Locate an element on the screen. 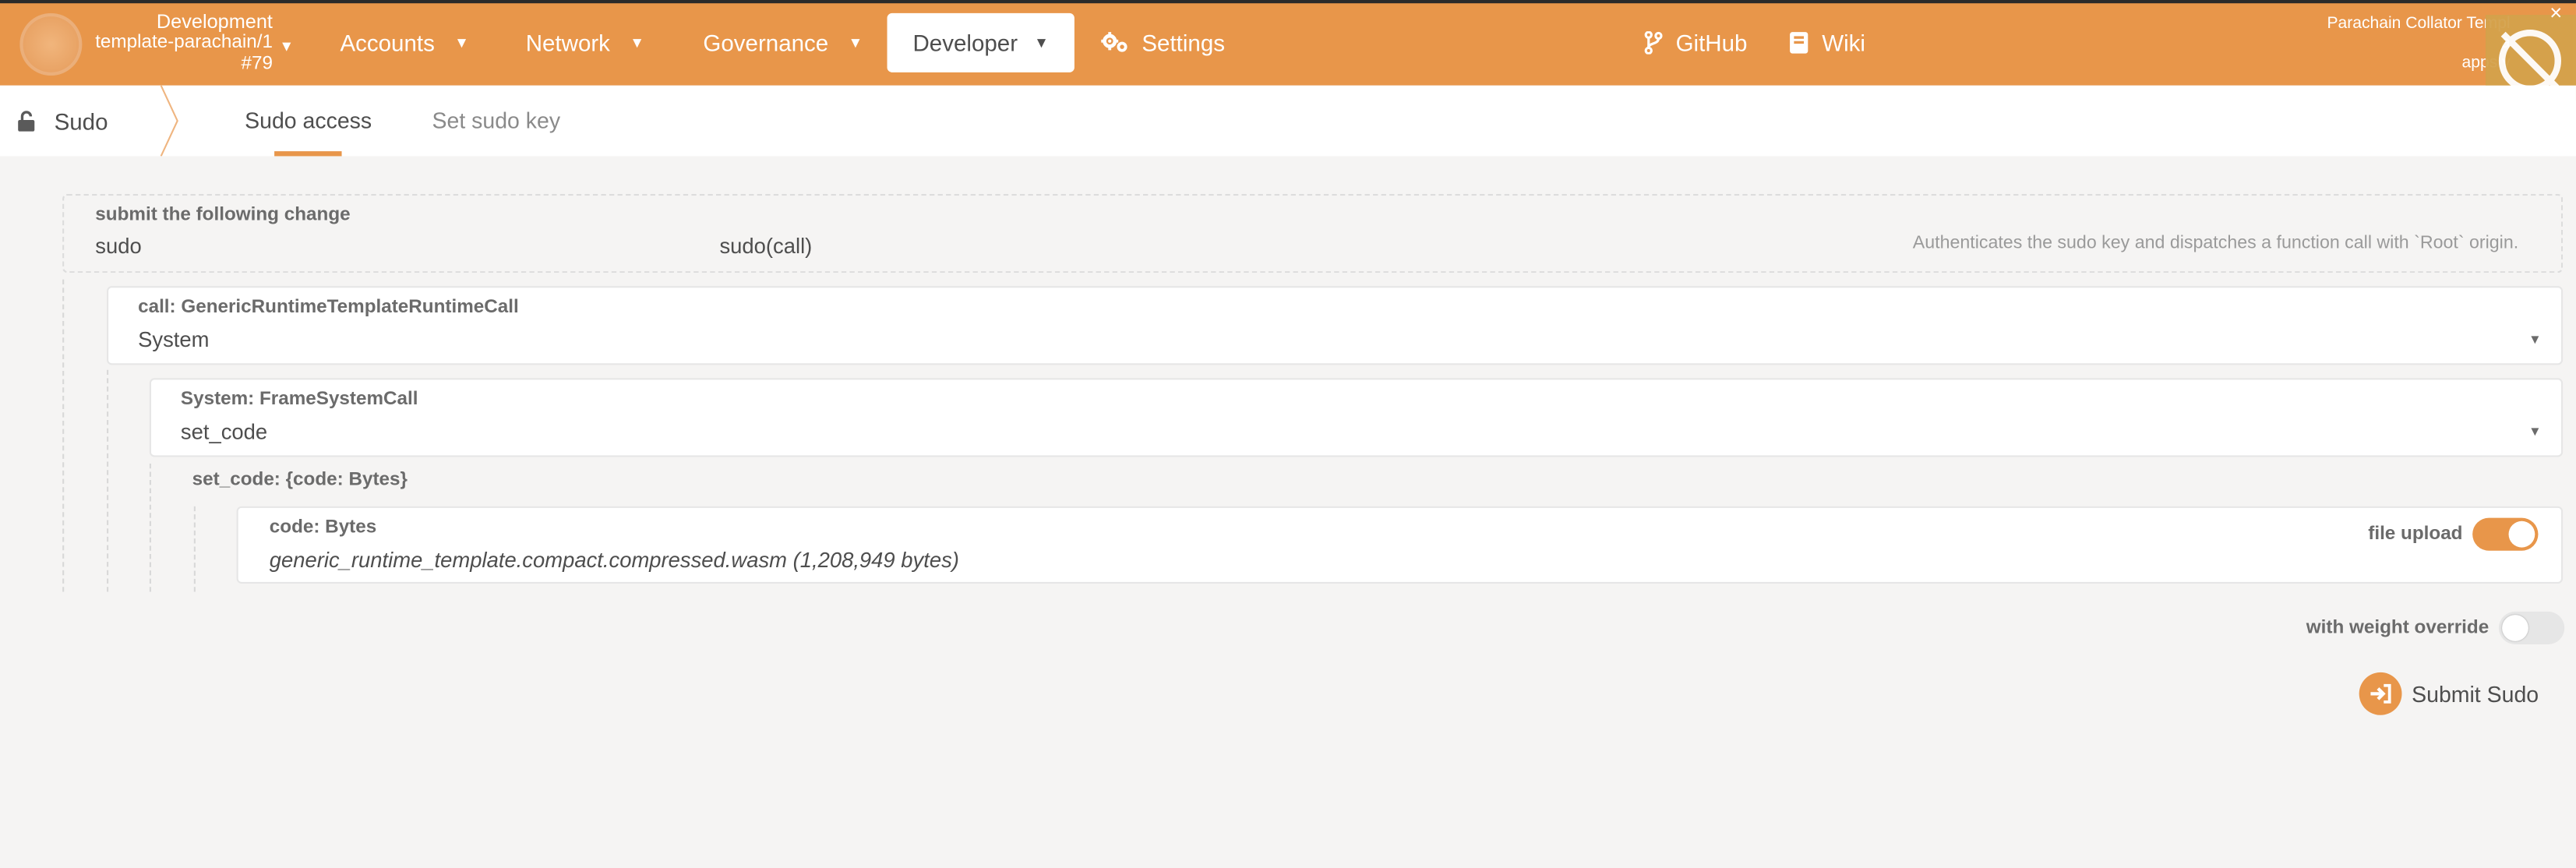 The width and height of the screenshot is (2576, 868). tab-set-sudo-key-label: Set sudo key is located at coordinates (496, 120).